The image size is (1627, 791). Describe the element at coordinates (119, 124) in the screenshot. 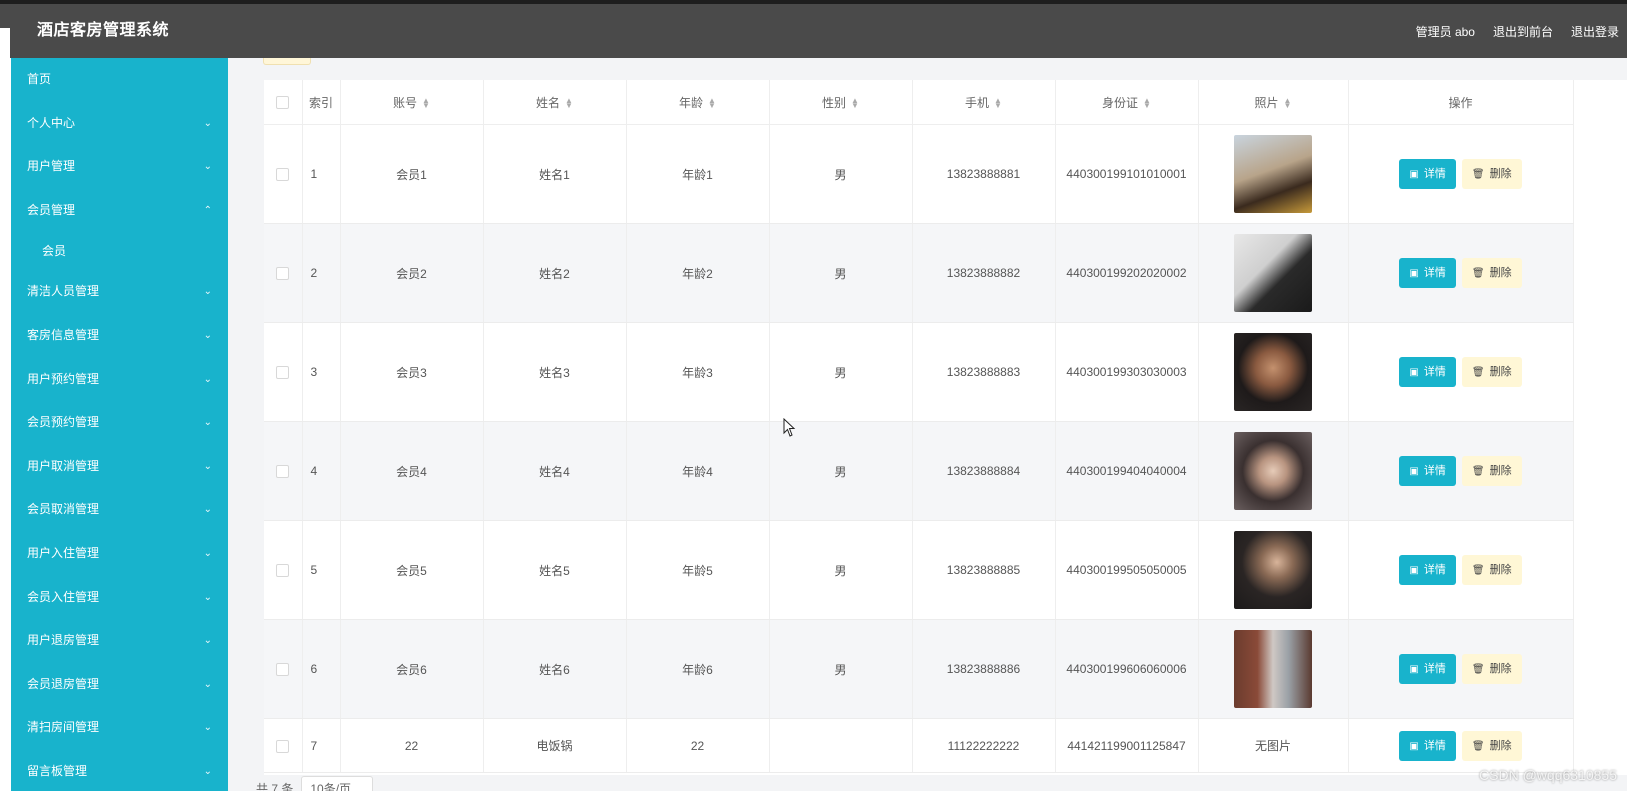

I see `sidebar-item: 个人中心 ⌄` at that location.